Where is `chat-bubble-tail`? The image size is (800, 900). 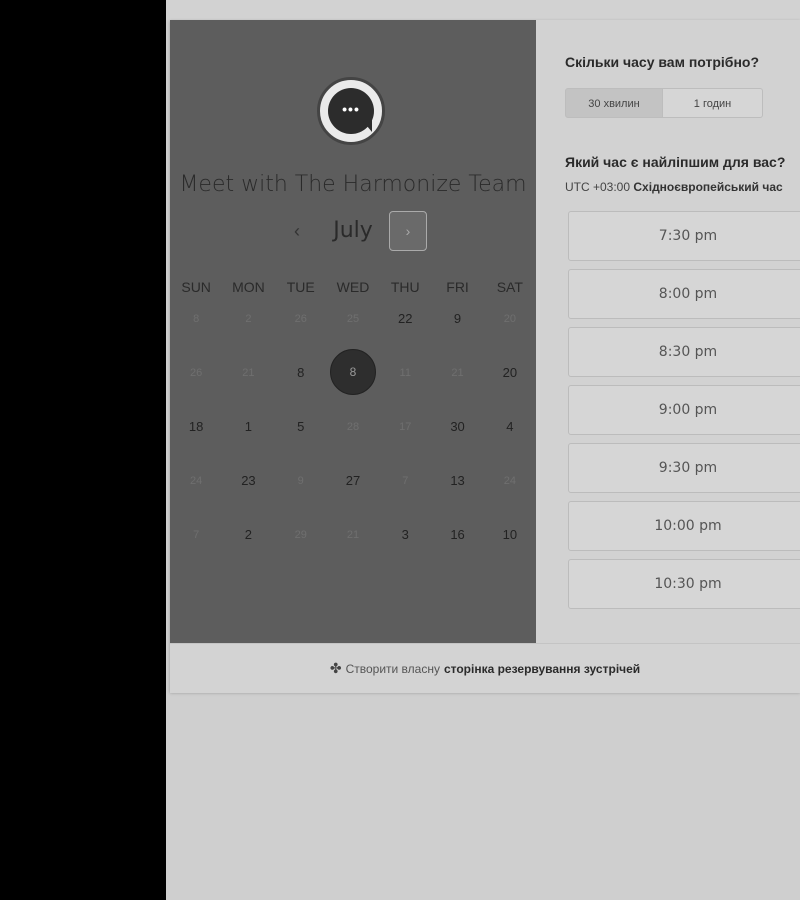
chat-bubble-tail is located at coordinates (367, 126).